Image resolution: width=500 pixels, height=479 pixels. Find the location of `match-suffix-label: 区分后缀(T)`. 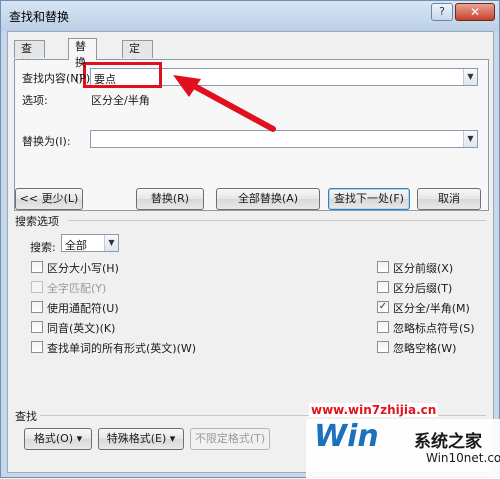

match-suffix-label: 区分后缀(T) is located at coordinates (423, 288).